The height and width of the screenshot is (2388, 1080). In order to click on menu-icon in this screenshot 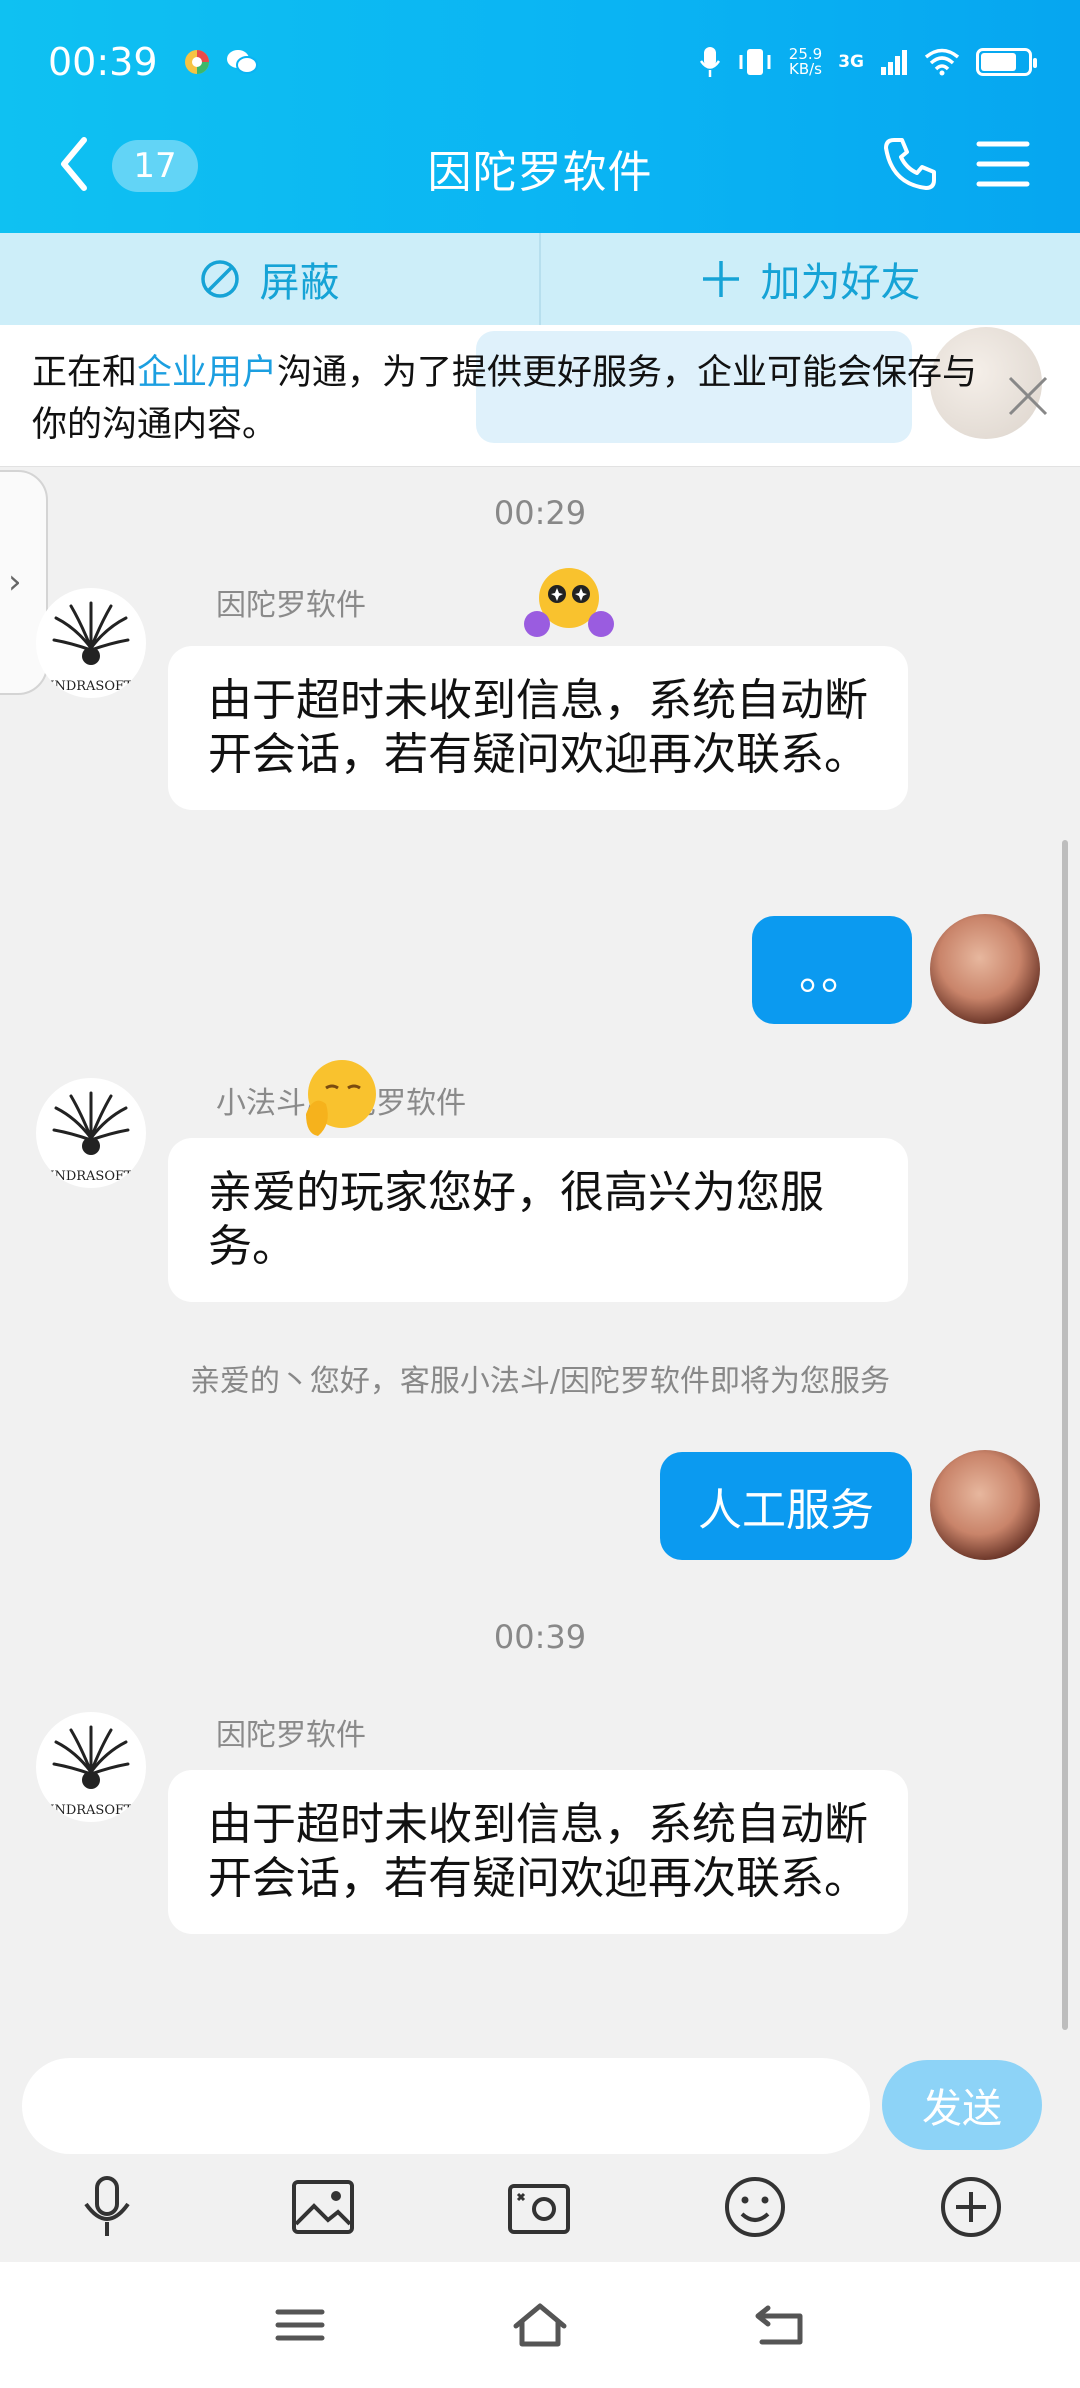, I will do `click(1003, 164)`.